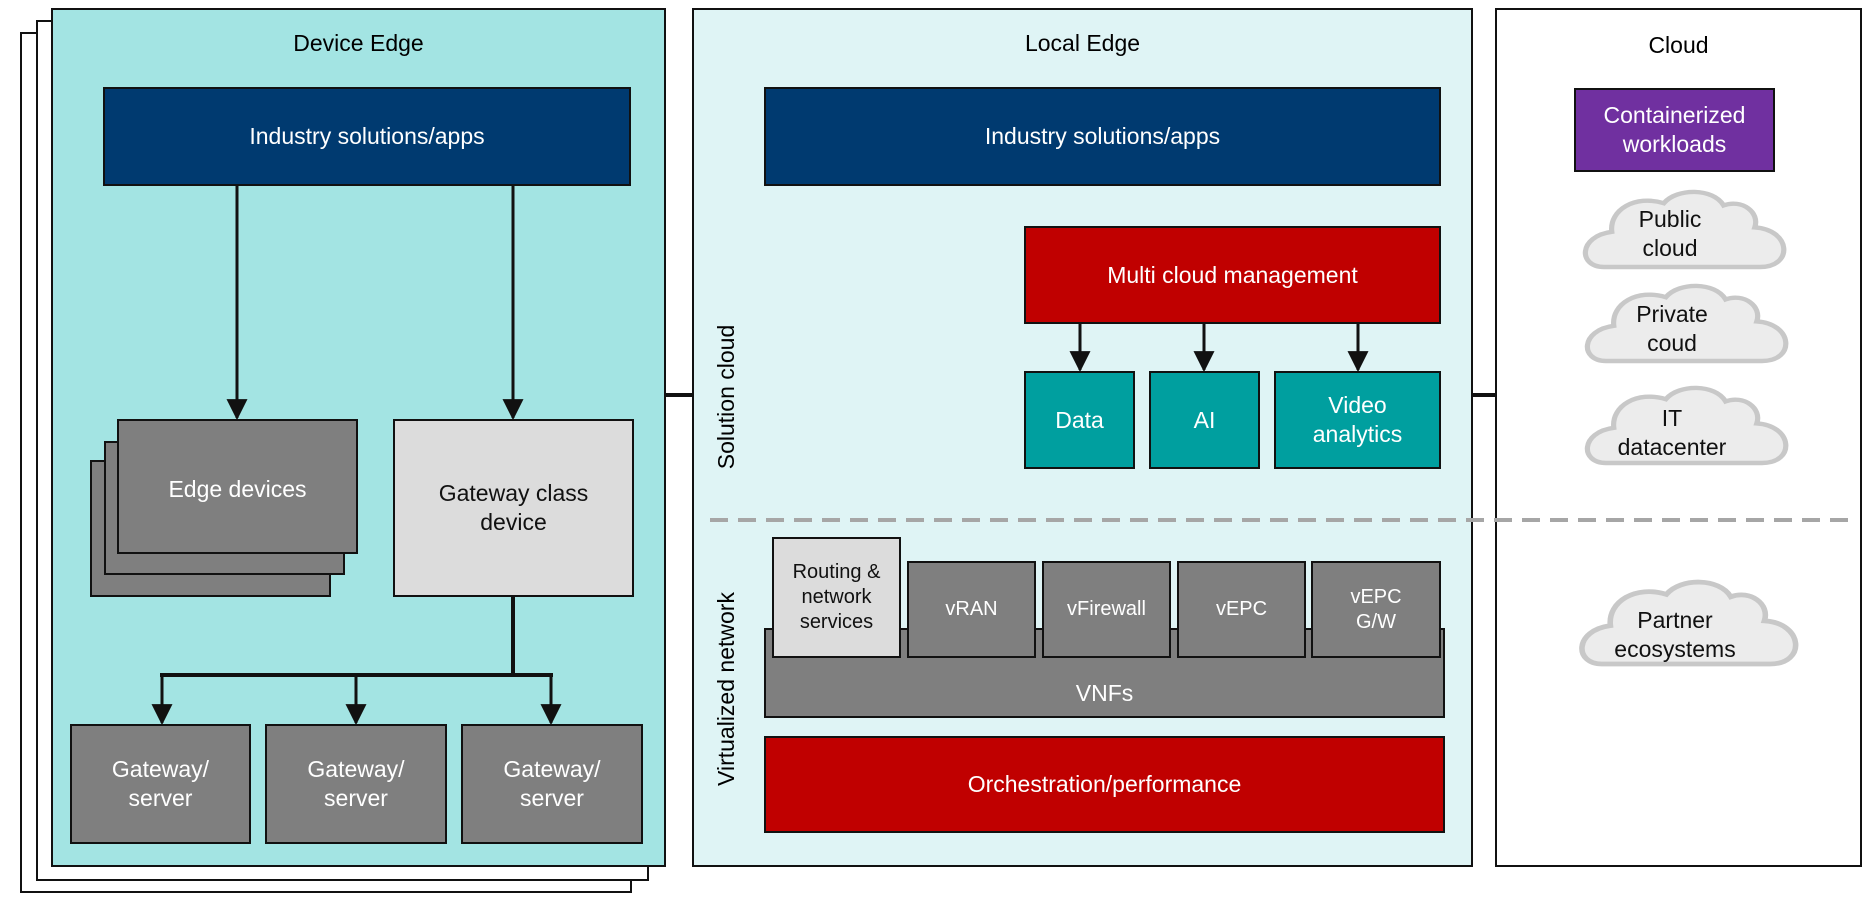 The image size is (1866, 899). Describe the element at coordinates (1079, 420) in the screenshot. I see `data-box: Data` at that location.